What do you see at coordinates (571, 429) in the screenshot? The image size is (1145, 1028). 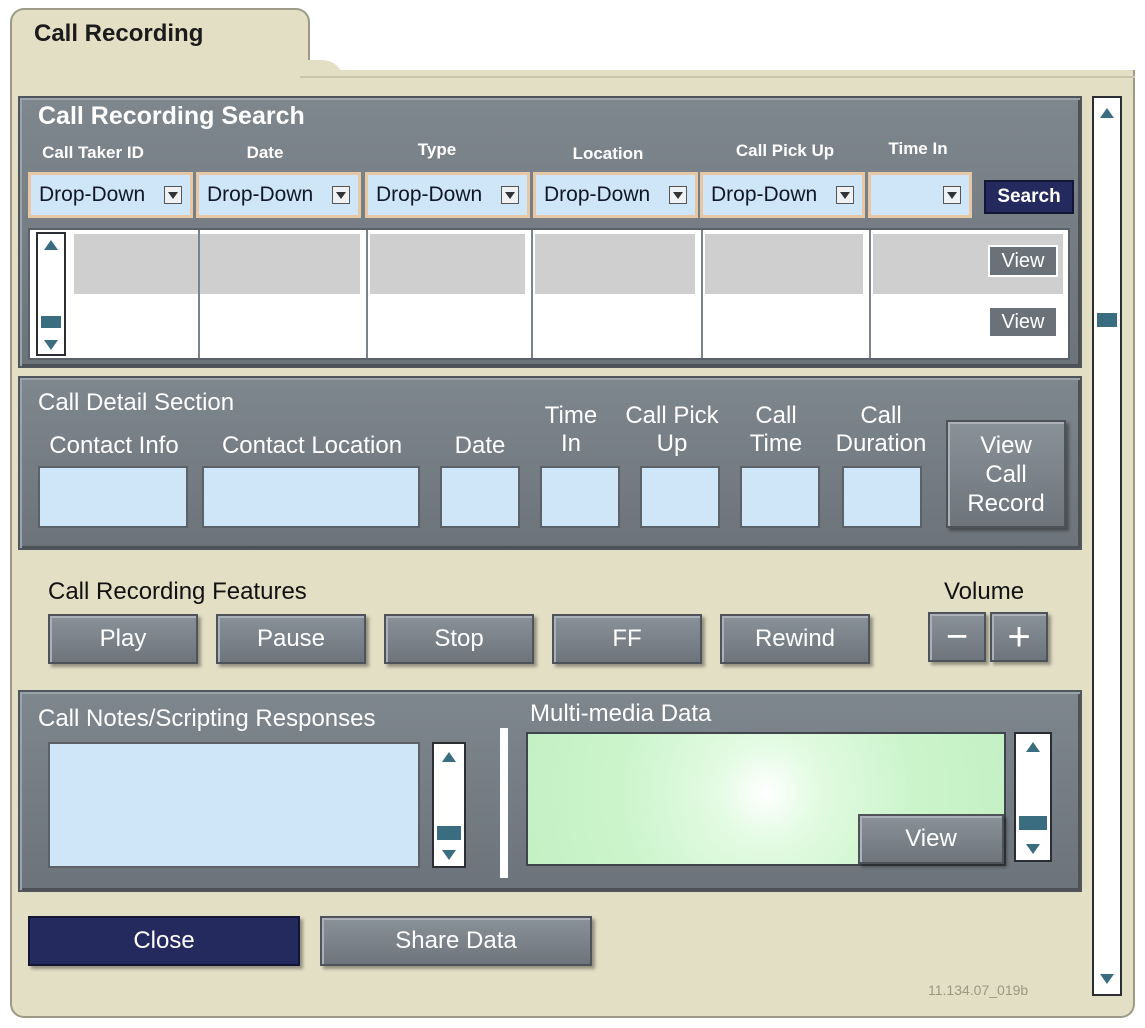 I see `time-in-label: Time In` at bounding box center [571, 429].